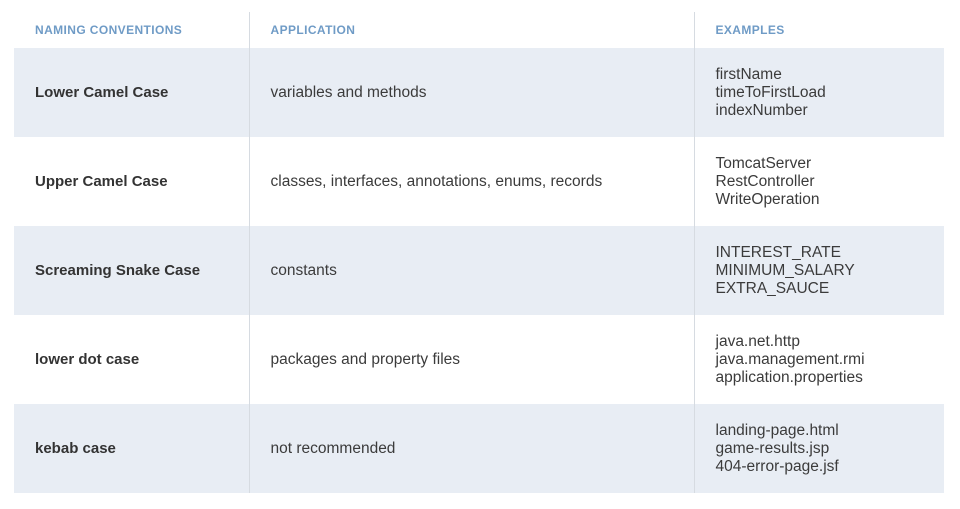 The image size is (960, 509). I want to click on header-examples: EXAMPLES, so click(819, 30).